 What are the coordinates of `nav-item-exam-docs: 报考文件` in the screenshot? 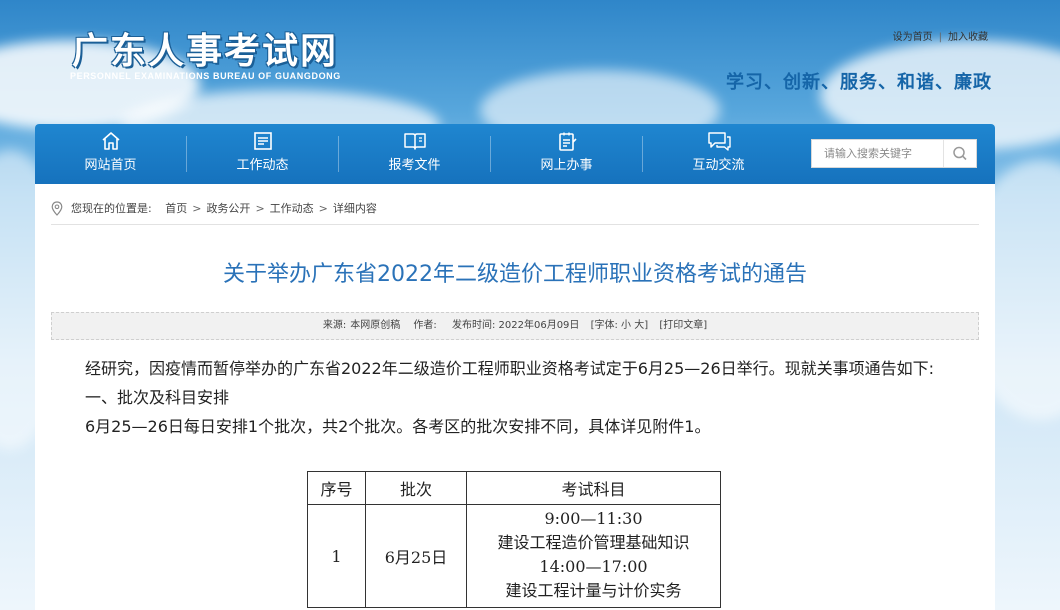 It's located at (414, 154).